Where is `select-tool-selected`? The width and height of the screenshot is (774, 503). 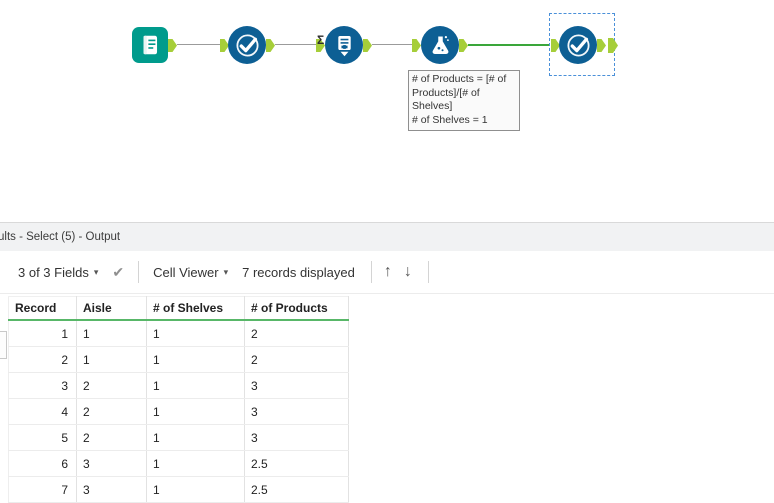 select-tool-selected is located at coordinates (578, 45).